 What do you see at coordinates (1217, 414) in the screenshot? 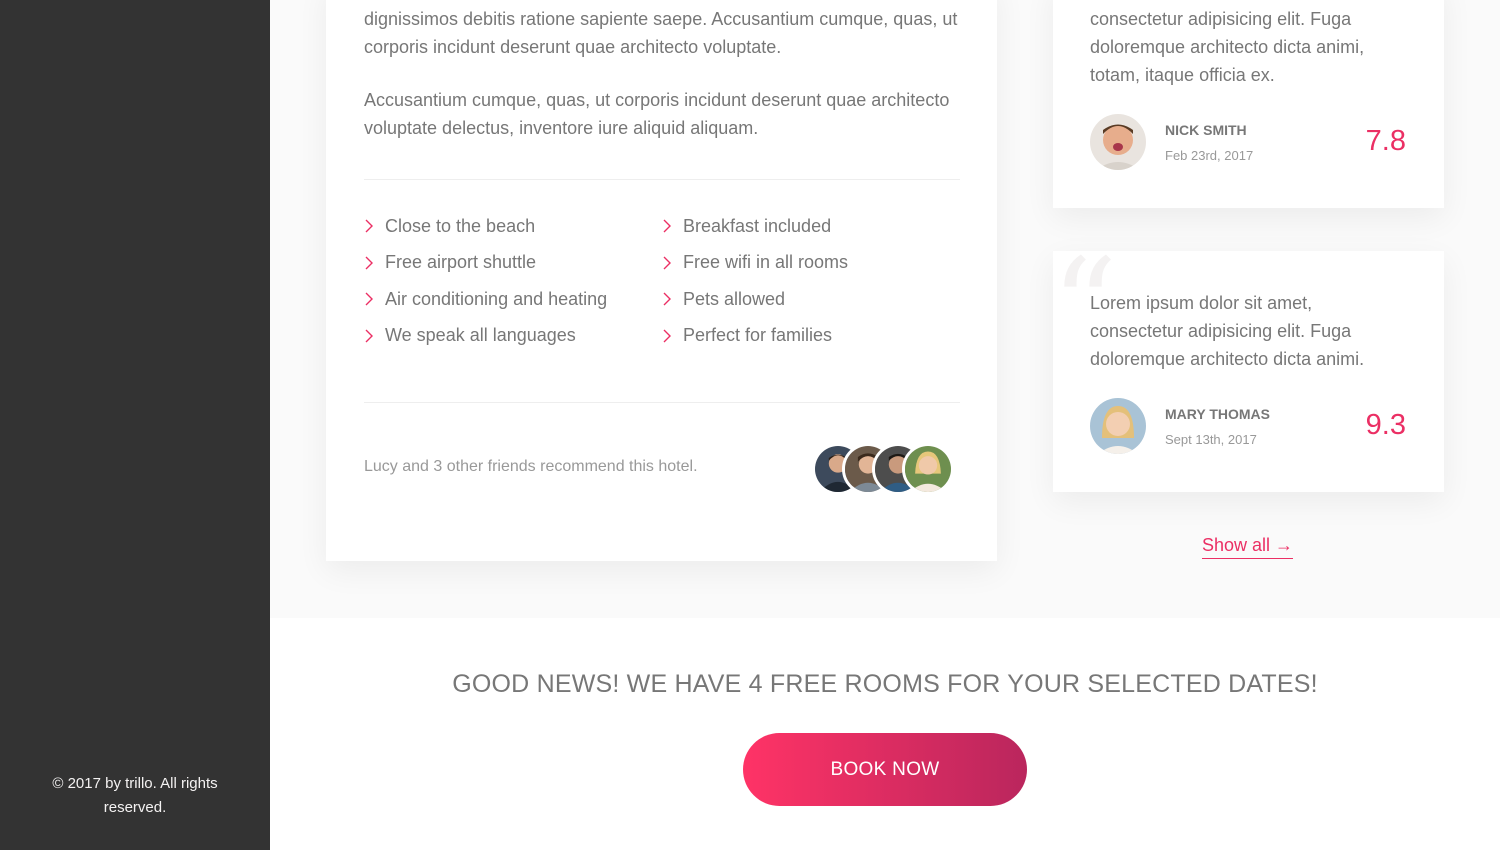
I see `reviewer-name: Mary Thomas` at bounding box center [1217, 414].